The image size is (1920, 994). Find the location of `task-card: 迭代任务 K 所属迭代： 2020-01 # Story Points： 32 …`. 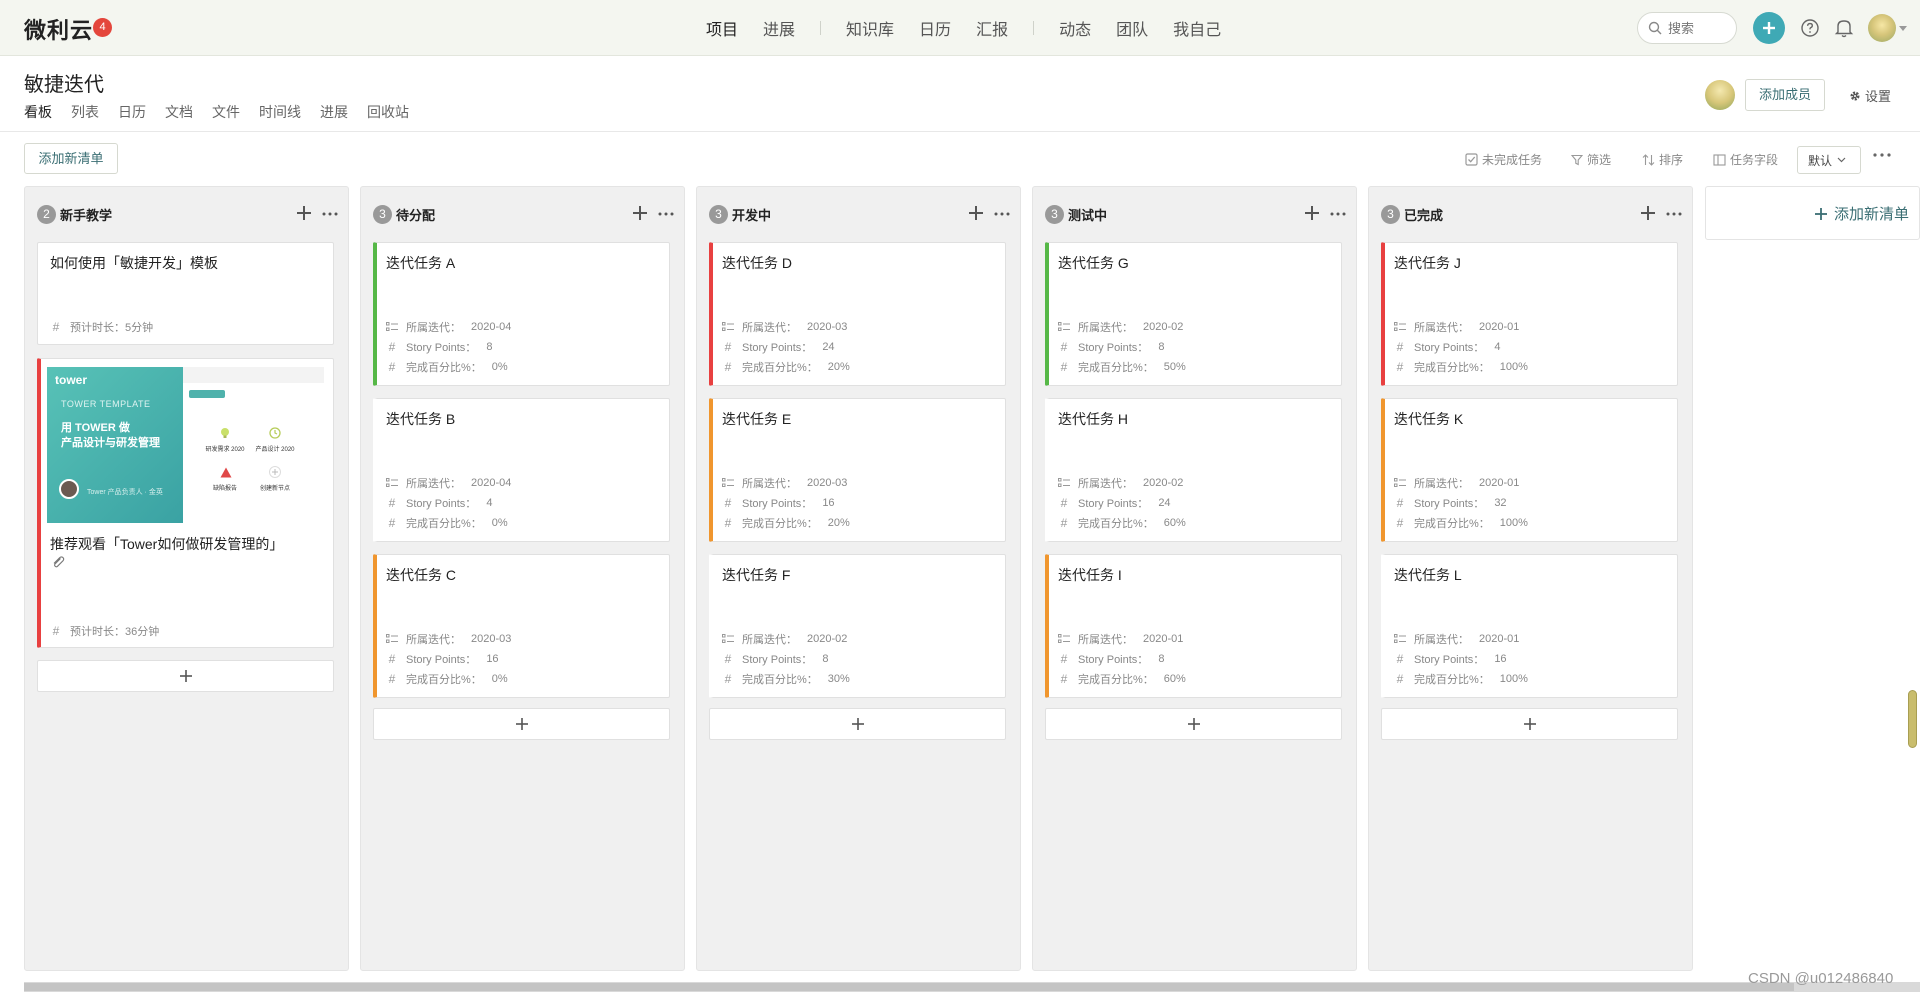

task-card: 迭代任务 K 所属迭代： 2020-01 # Story Points： 32 … is located at coordinates (1529, 470).